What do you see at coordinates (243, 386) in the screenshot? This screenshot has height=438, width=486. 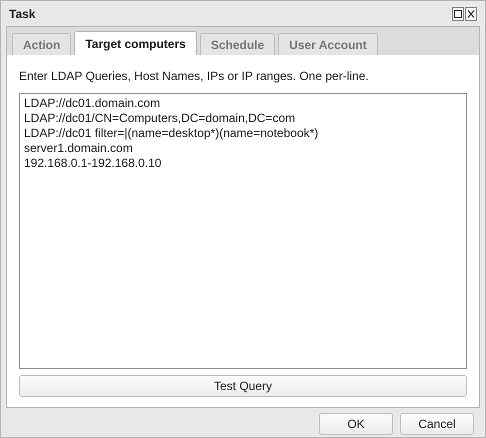 I see `test-query-button: Test Query` at bounding box center [243, 386].